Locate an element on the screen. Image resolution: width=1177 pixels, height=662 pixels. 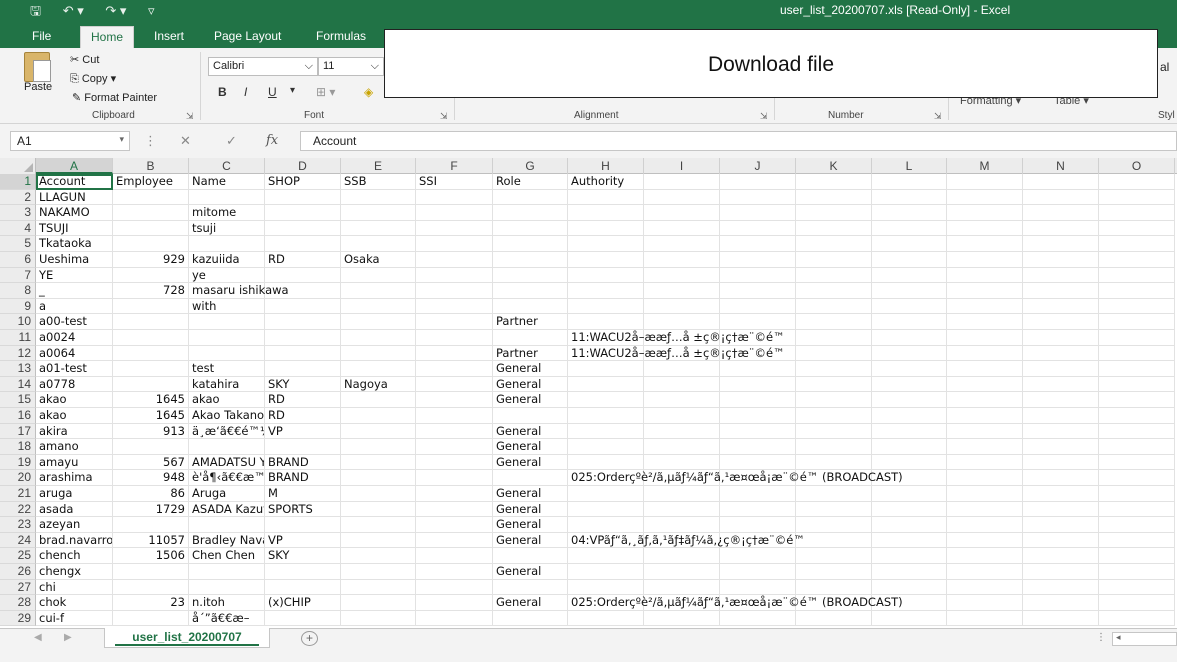
cell-m5 is located at coordinates (985, 244).